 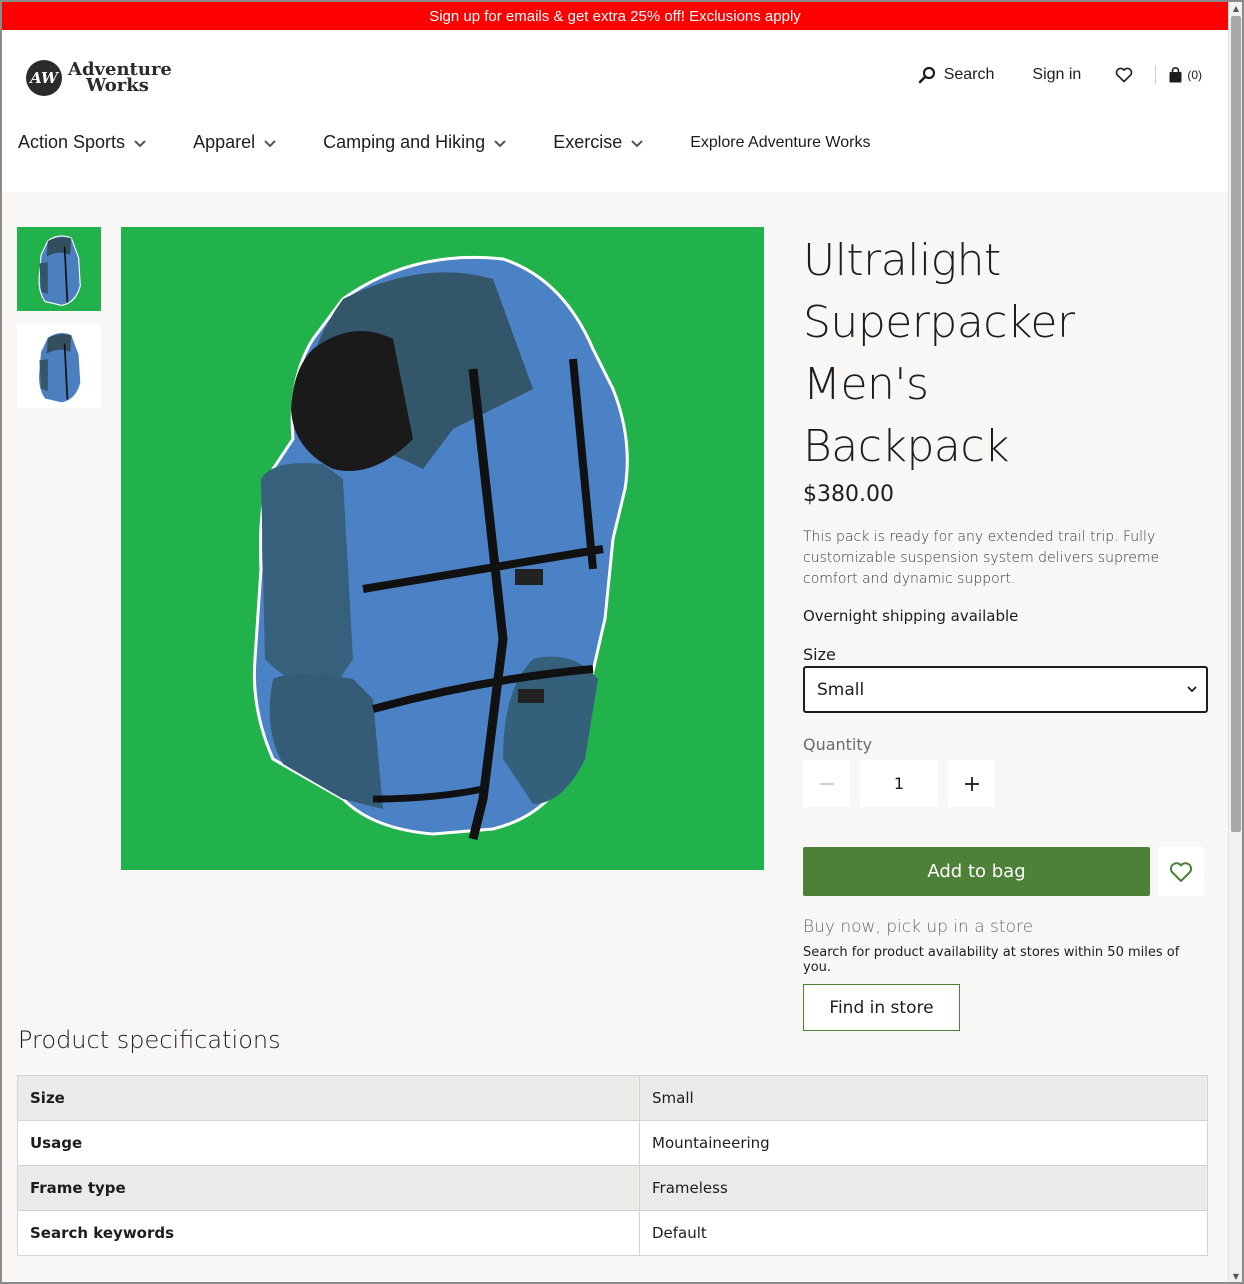 What do you see at coordinates (328, 1188) in the screenshot?
I see `spec-key: Frame type` at bounding box center [328, 1188].